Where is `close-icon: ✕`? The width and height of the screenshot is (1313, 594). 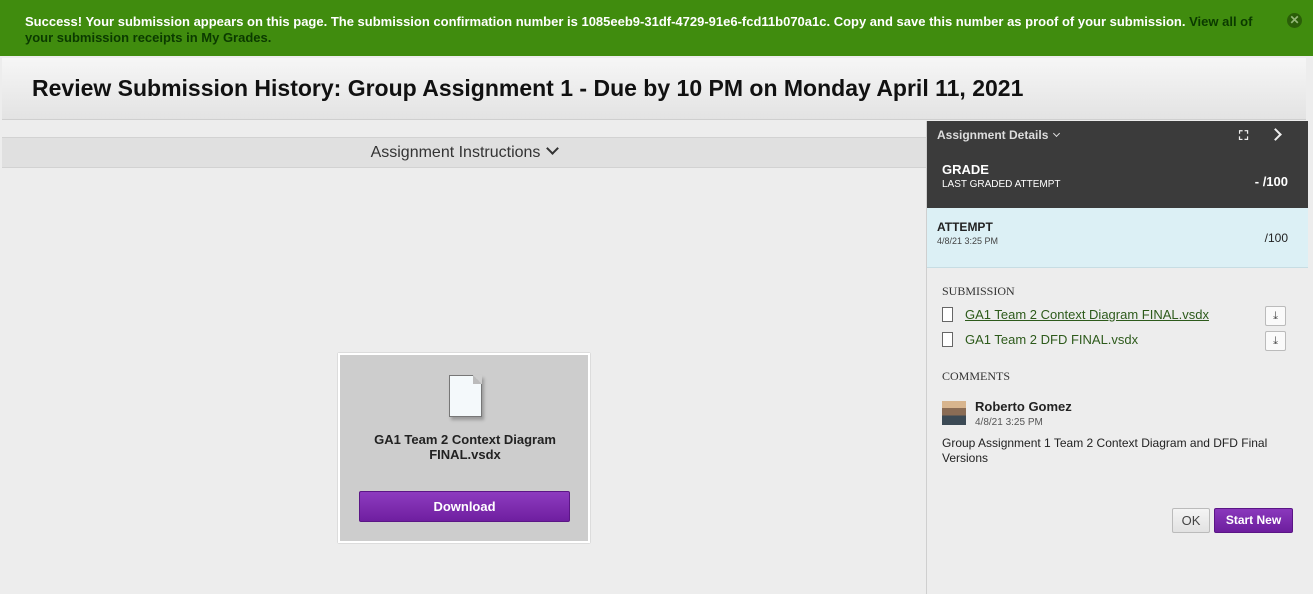 close-icon: ✕ is located at coordinates (1294, 20).